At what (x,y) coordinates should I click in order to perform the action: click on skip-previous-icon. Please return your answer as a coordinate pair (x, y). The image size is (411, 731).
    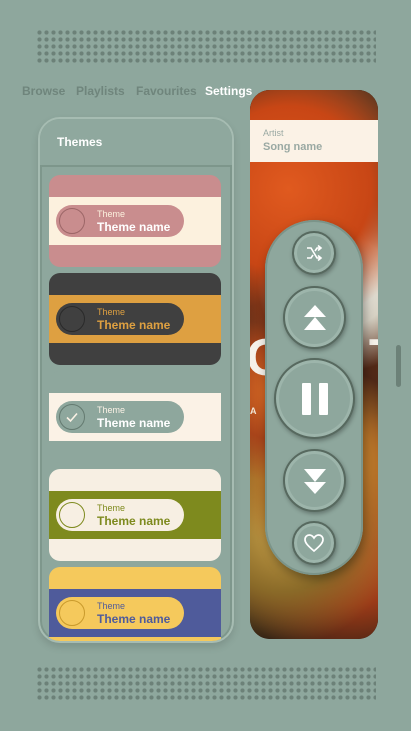
    Looking at the image, I should click on (314, 317).